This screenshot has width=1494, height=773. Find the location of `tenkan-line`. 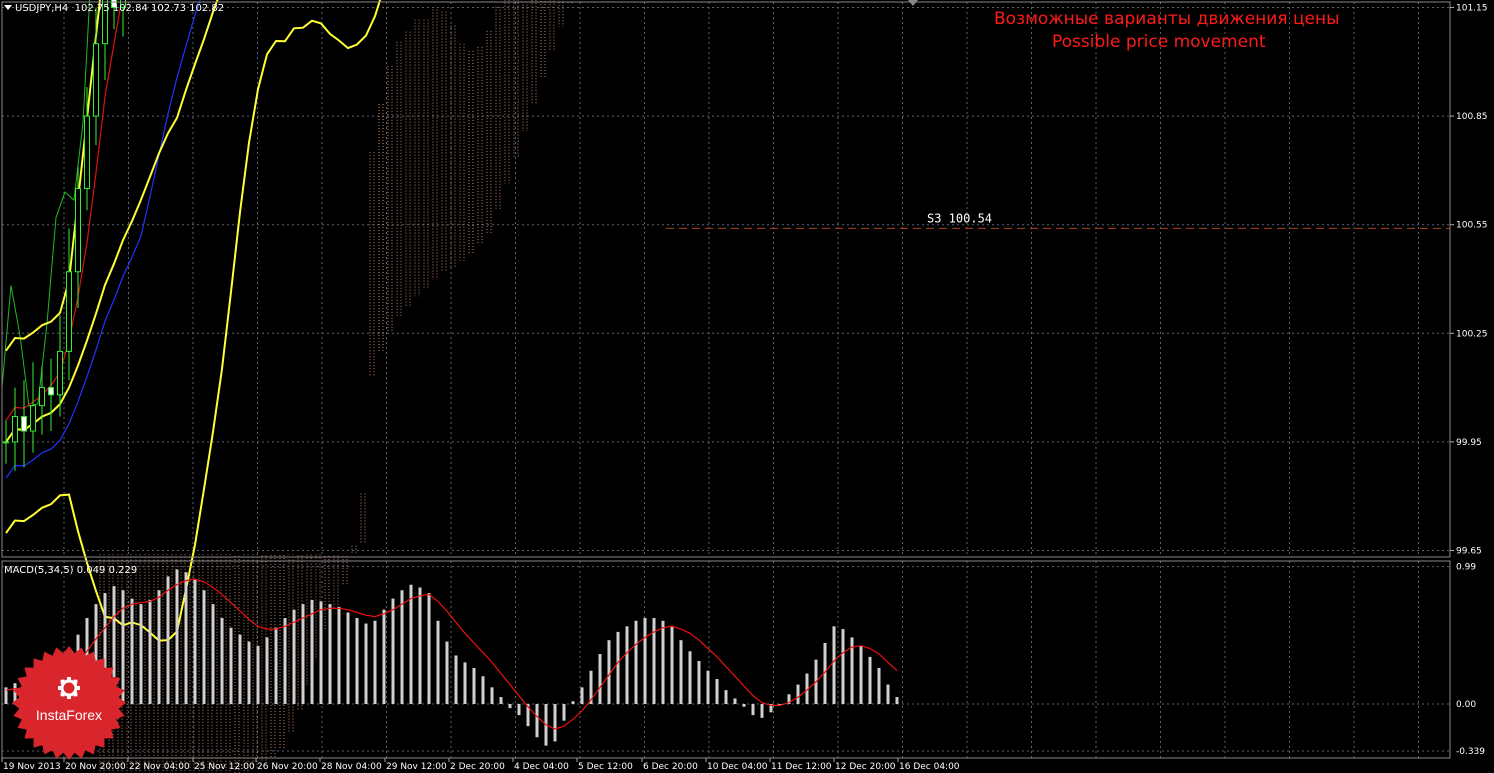

tenkan-line is located at coordinates (64, 210).